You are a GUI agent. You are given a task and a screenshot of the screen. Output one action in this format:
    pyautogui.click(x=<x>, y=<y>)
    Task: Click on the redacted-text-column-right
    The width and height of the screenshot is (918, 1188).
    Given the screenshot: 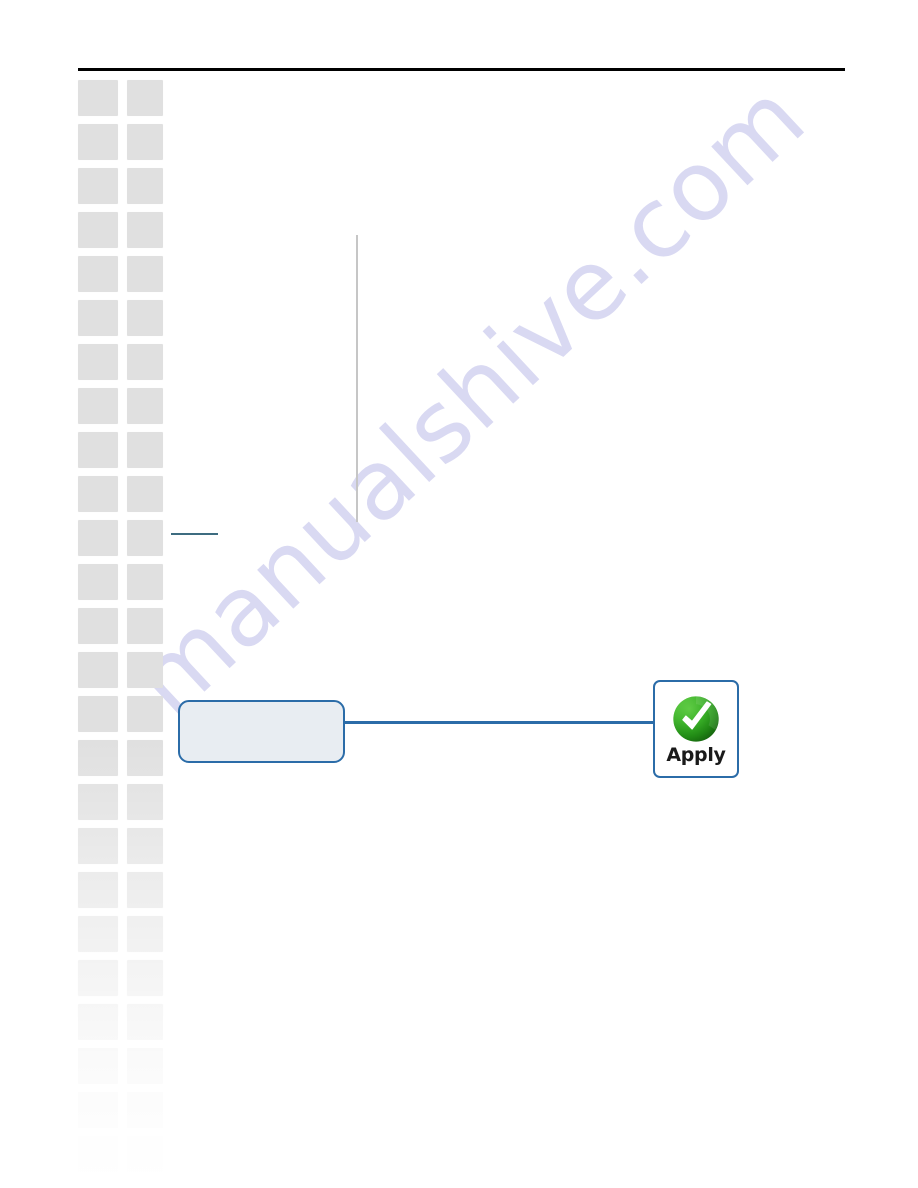 What is the action you would take?
    pyautogui.click(x=145, y=630)
    